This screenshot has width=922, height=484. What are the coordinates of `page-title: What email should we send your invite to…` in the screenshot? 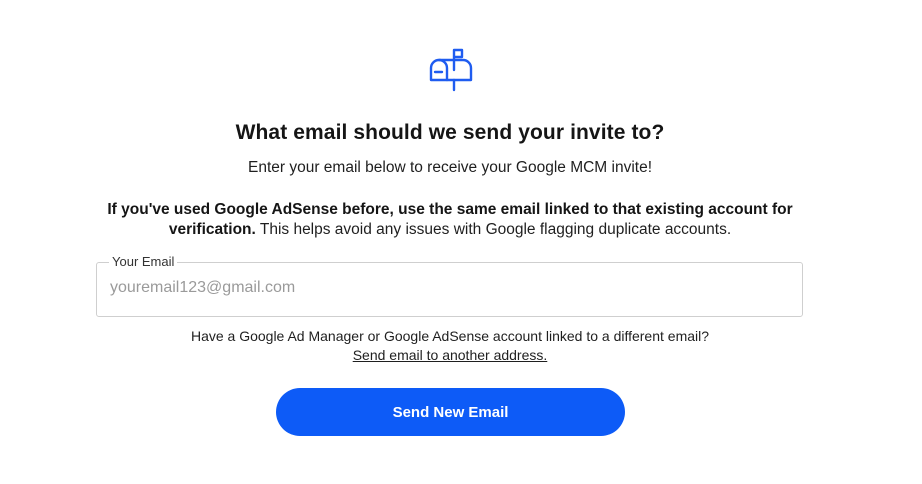 It's located at (450, 132).